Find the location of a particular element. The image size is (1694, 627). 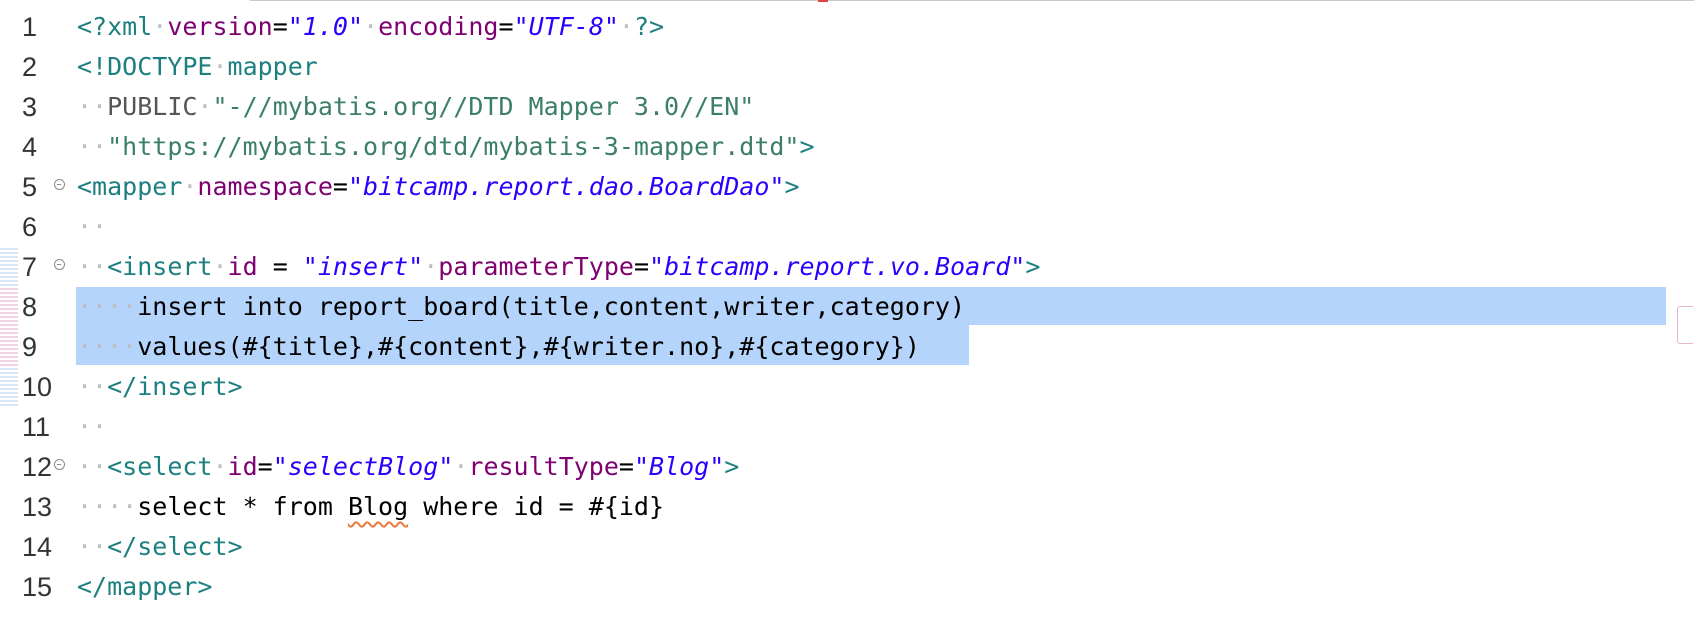

code-line: 14 ··</select> is located at coordinates (847, 546).